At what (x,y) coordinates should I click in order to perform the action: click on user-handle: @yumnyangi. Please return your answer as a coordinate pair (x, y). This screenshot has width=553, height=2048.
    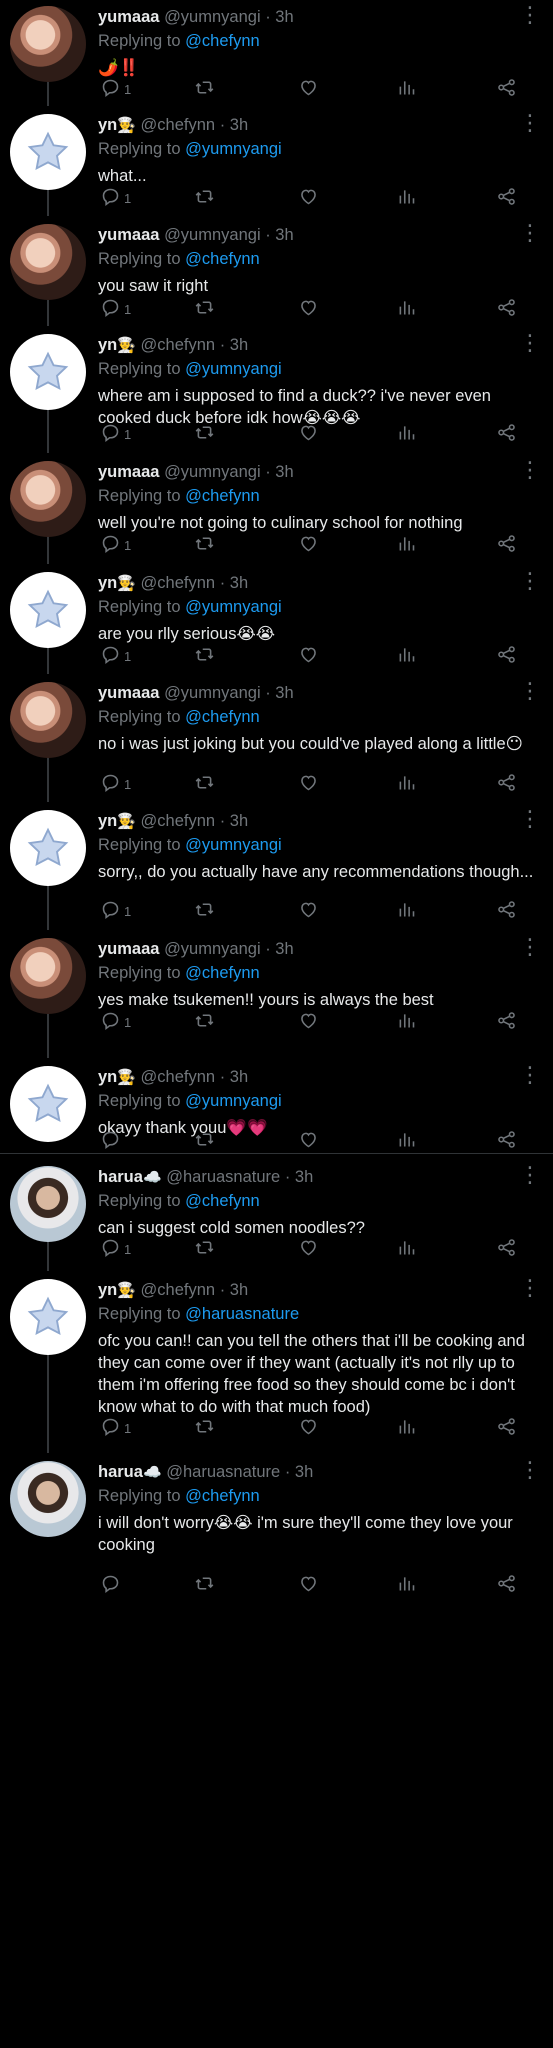
    Looking at the image, I should click on (212, 17).